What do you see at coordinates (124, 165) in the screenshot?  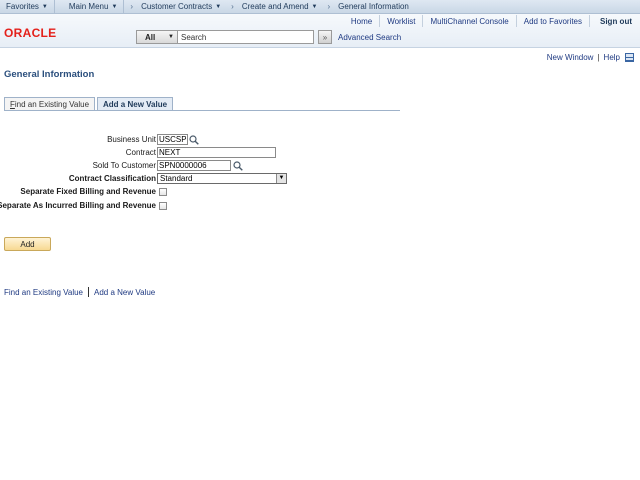 I see `sold-to-customer-label: Sold To Customer` at bounding box center [124, 165].